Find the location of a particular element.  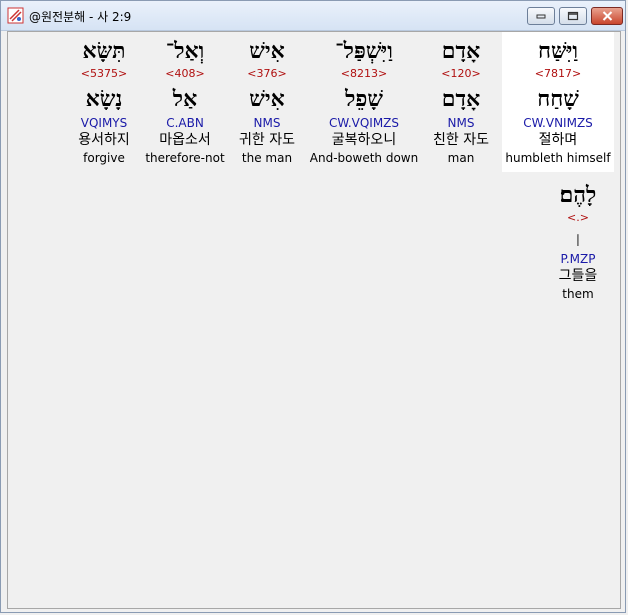

parsing-code: CW.VNIMZS is located at coordinates (558, 123).